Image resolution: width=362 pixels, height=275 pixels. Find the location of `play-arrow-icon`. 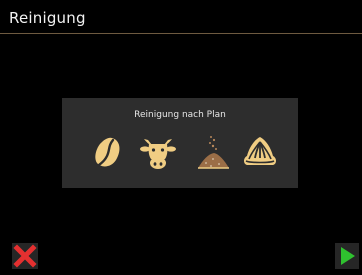

play-arrow-icon is located at coordinates (348, 256).